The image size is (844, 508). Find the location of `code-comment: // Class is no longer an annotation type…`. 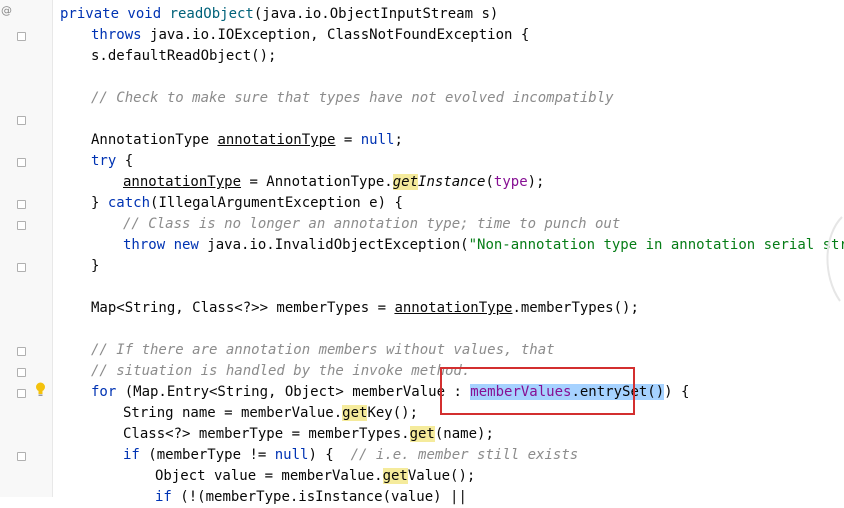

code-comment: // Class is no longer an annotation type… is located at coordinates (372, 224).